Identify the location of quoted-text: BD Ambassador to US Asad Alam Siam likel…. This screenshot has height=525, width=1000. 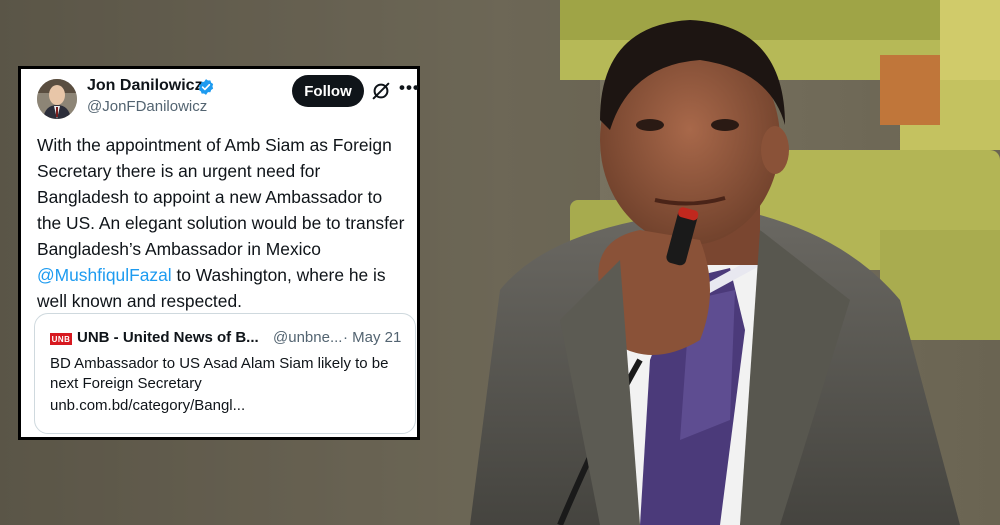
(219, 373).